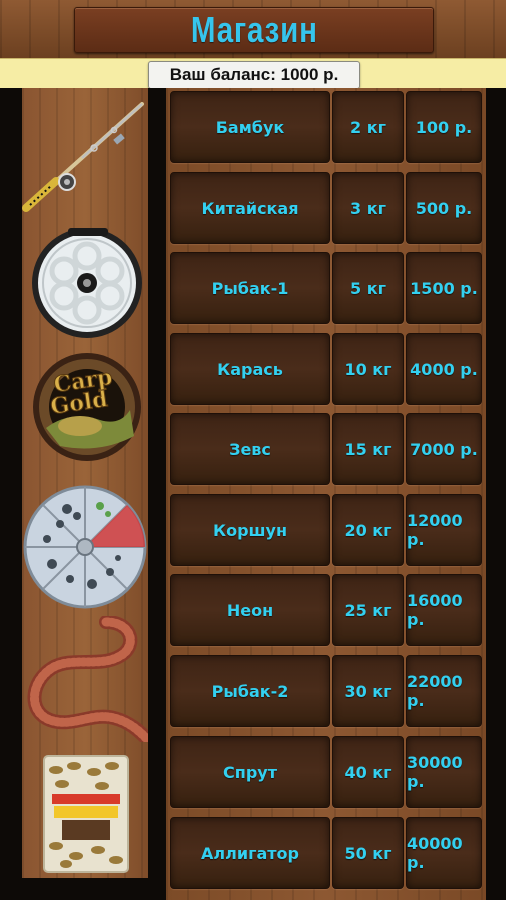 The width and height of the screenshot is (506, 900). I want to click on item-name: Рыбак-1, so click(250, 288).